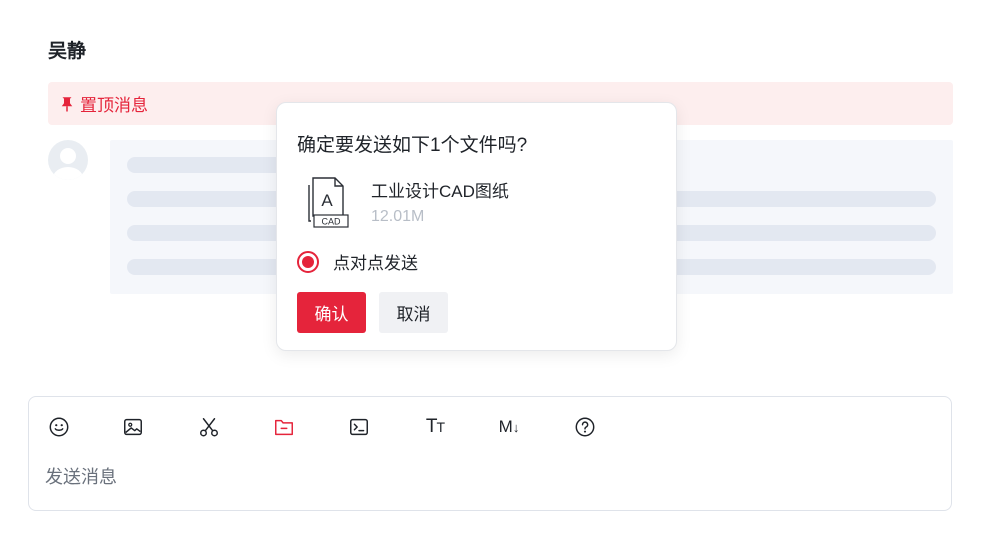 The width and height of the screenshot is (1006, 549). What do you see at coordinates (375, 263) in the screenshot?
I see `p2p-send-label: 点对点发送` at bounding box center [375, 263].